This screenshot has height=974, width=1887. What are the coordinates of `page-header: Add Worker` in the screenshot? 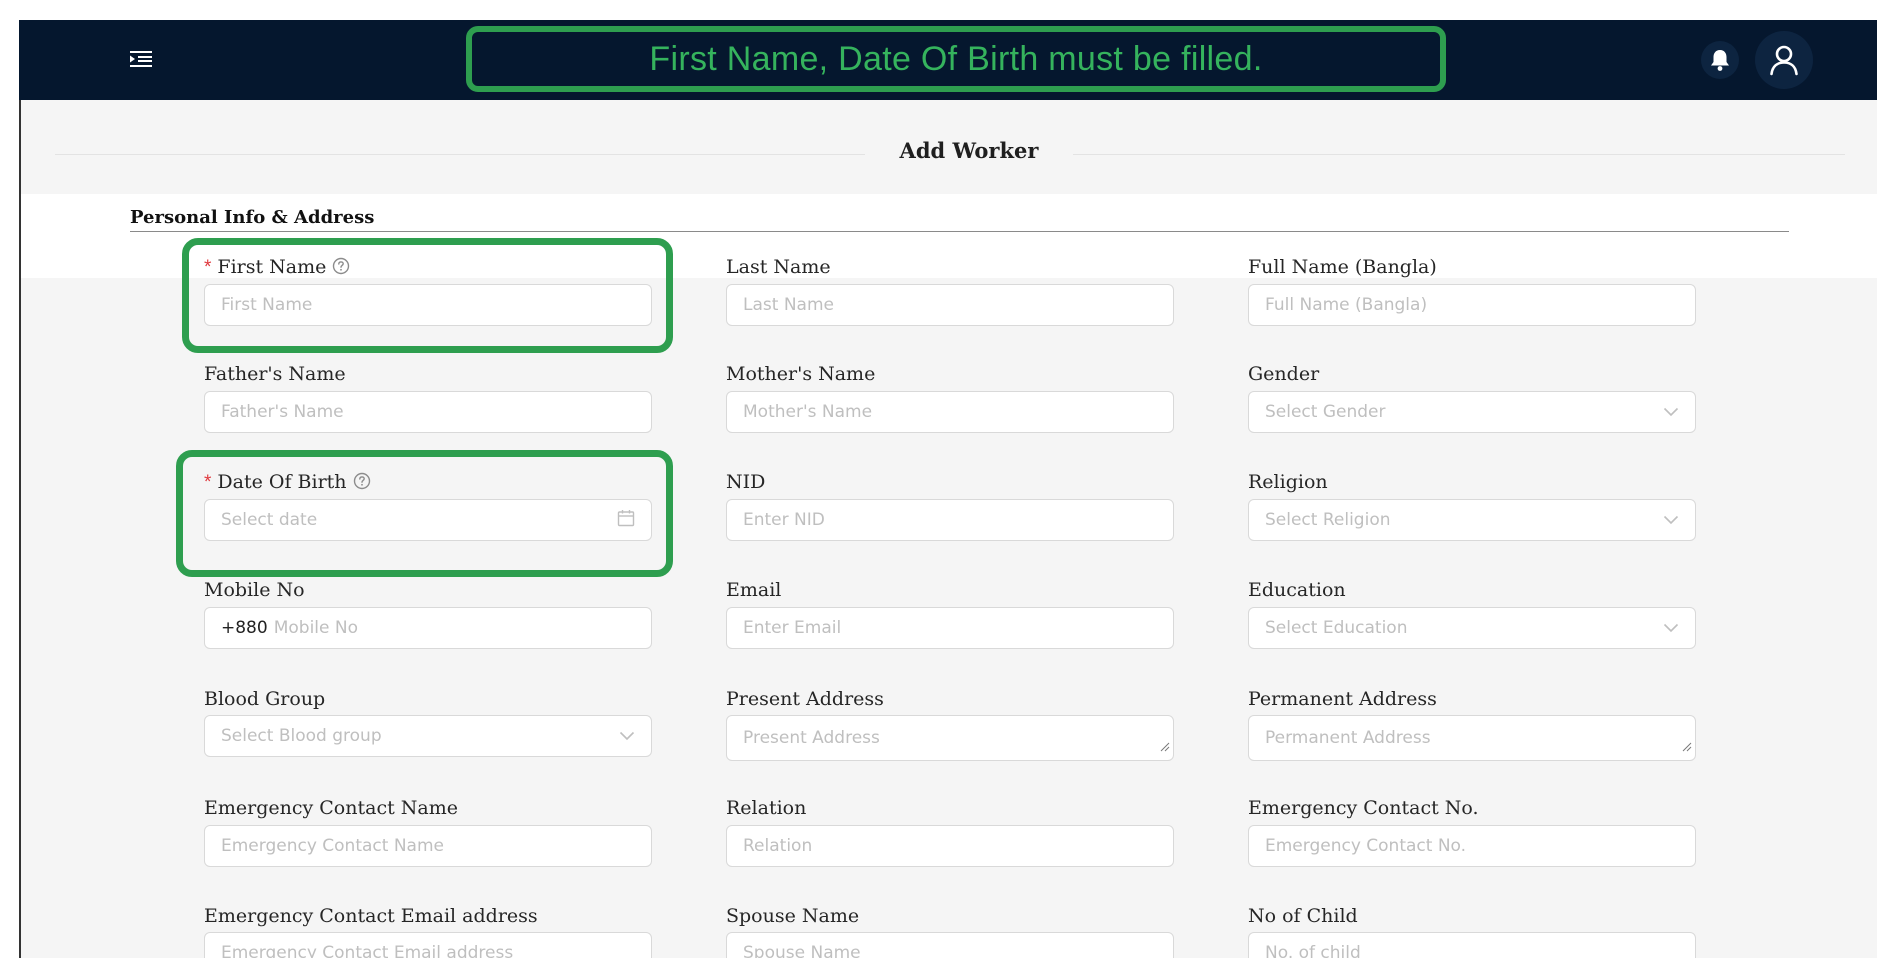 It's located at (950, 155).